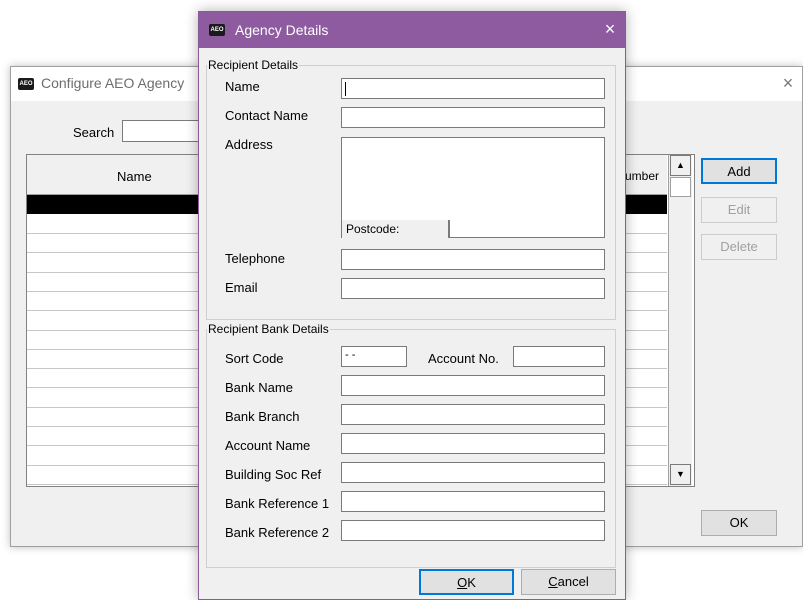 The width and height of the screenshot is (803, 600). What do you see at coordinates (273, 474) in the screenshot?
I see `building-soc-ref-label: Building Soc Ref` at bounding box center [273, 474].